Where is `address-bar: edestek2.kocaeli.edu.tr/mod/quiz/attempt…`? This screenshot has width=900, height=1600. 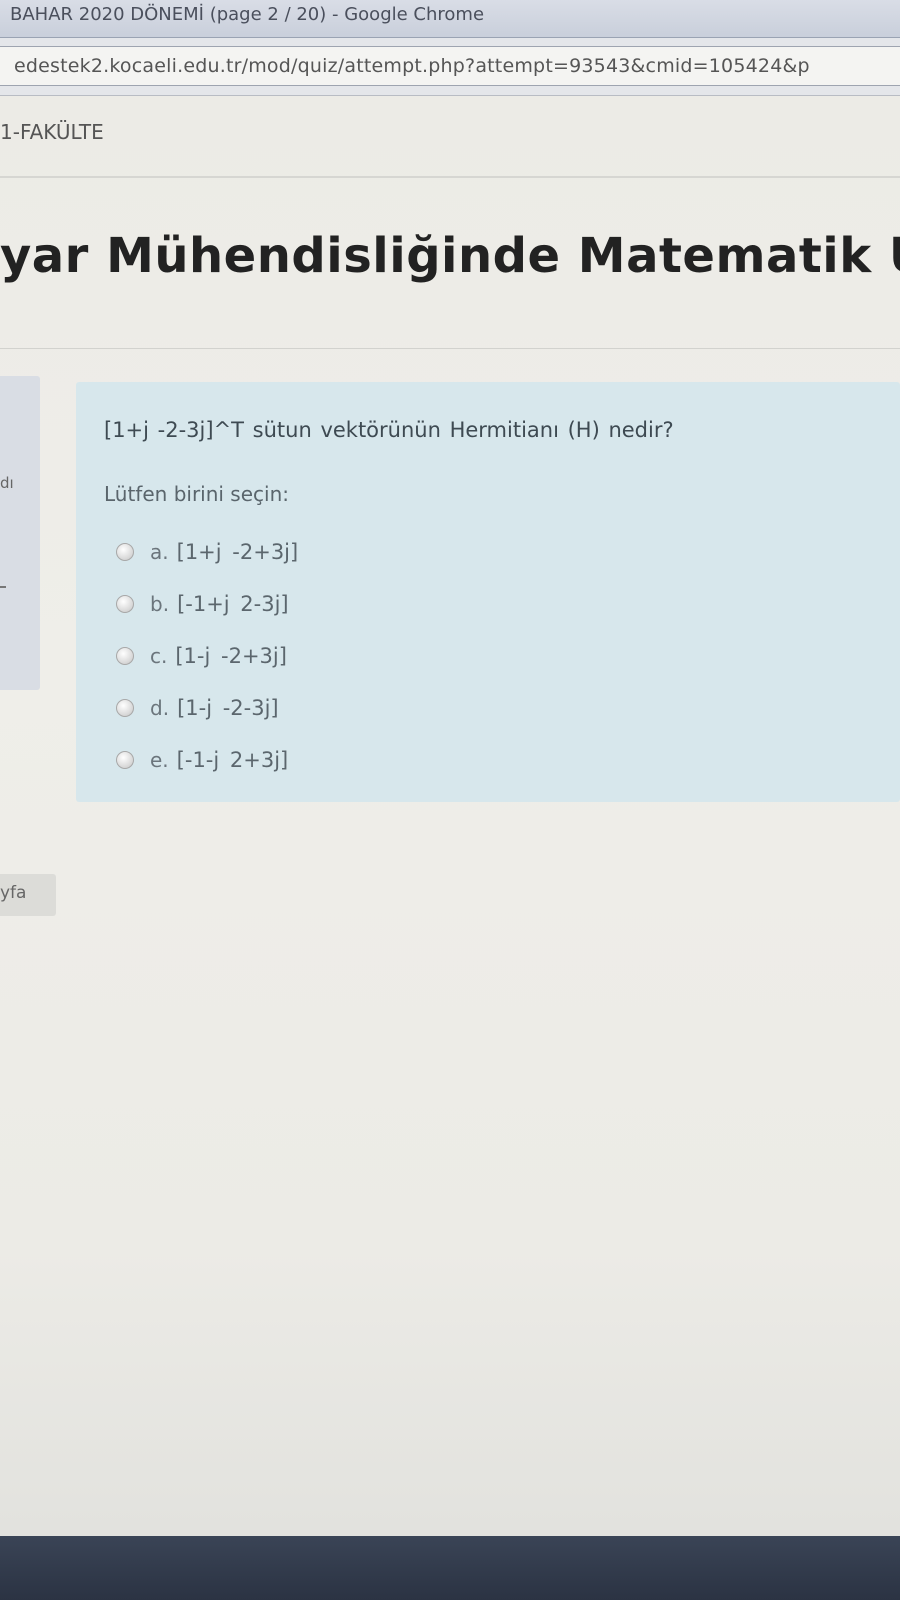 address-bar: edestek2.kocaeli.edu.tr/mod/quiz/attempt… is located at coordinates (450, 66).